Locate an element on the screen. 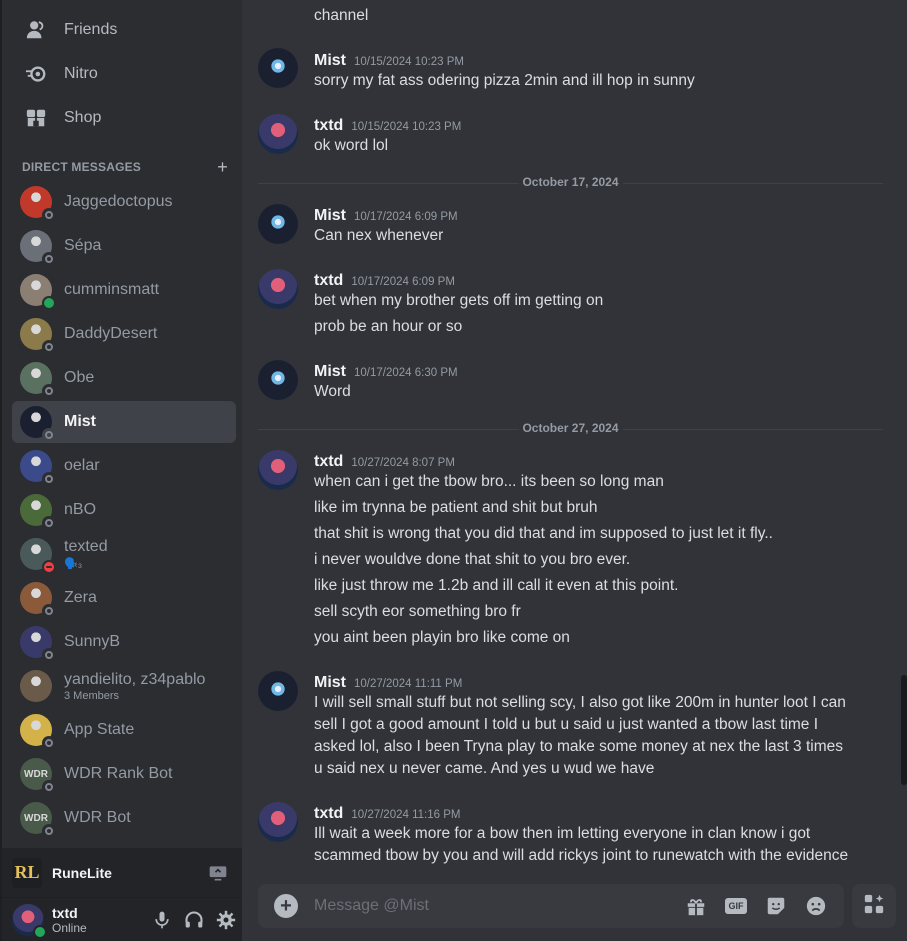 This screenshot has width=907, height=941. dm-name: WDR Rank Bot is located at coordinates (118, 773).